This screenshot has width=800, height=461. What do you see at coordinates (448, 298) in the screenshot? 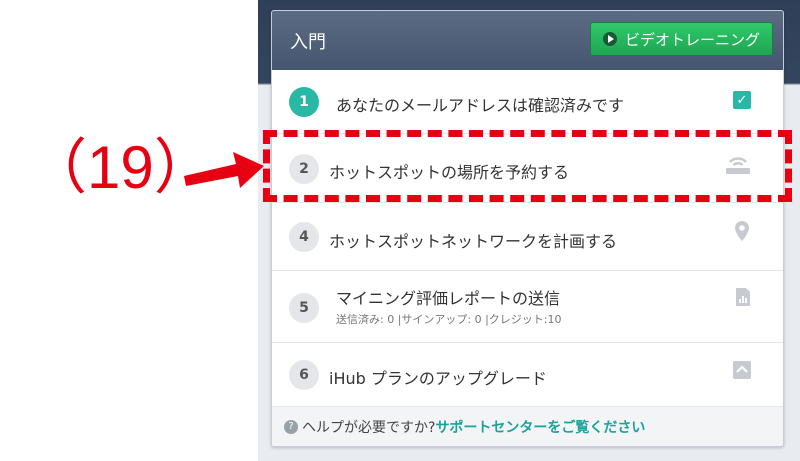
I see `step-label: マイニング評価レポートの送信` at bounding box center [448, 298].